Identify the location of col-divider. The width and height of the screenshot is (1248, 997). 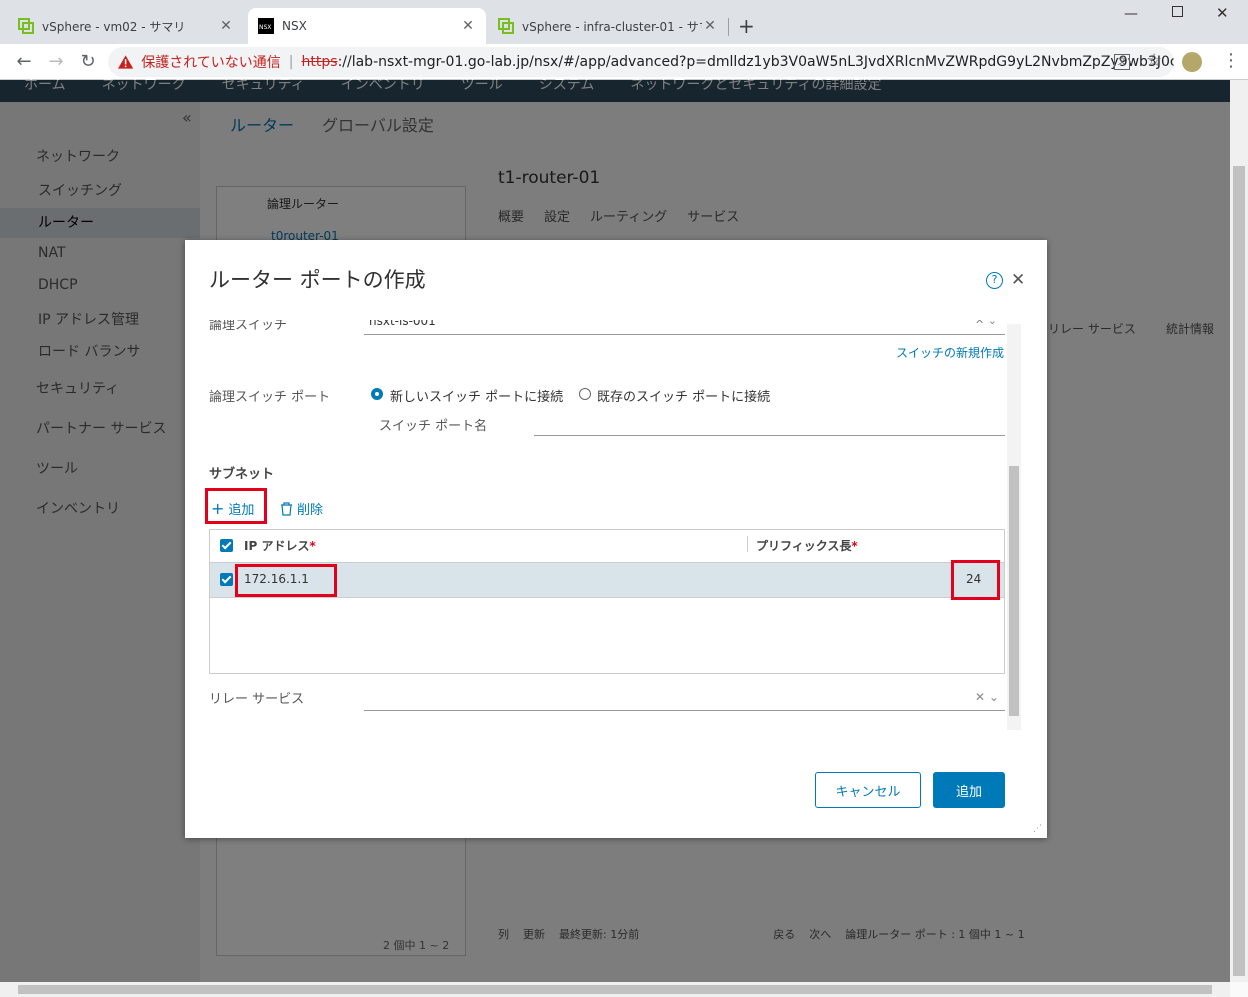
(747, 544).